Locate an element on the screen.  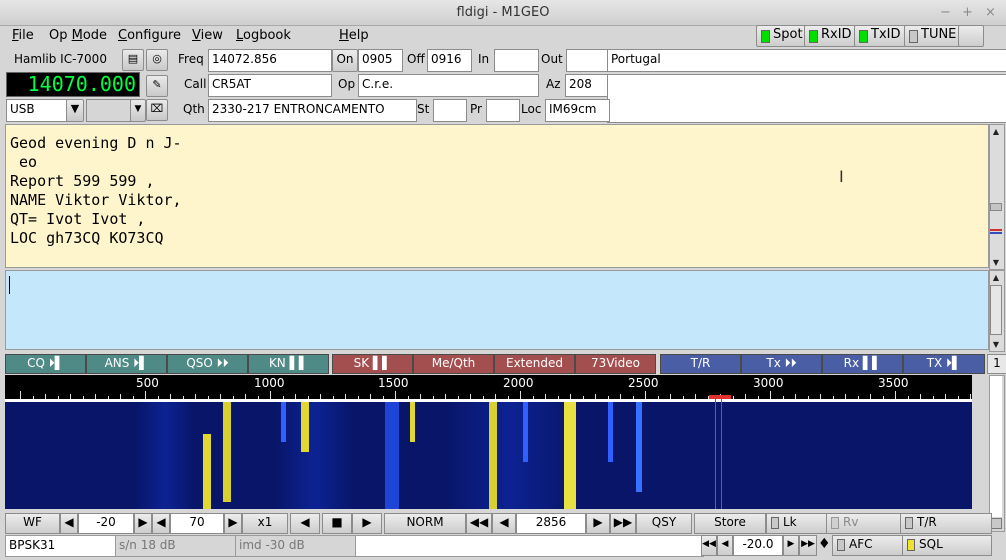
freq-down-icon: ◀ is located at coordinates (504, 523).